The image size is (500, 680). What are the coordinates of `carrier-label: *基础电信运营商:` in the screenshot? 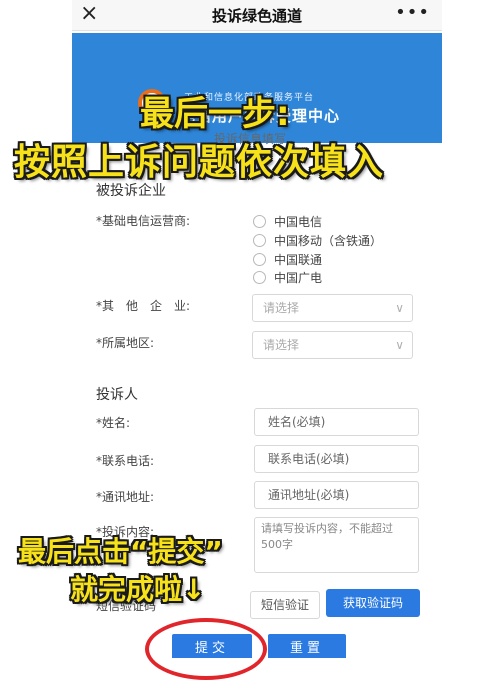 It's located at (143, 221).